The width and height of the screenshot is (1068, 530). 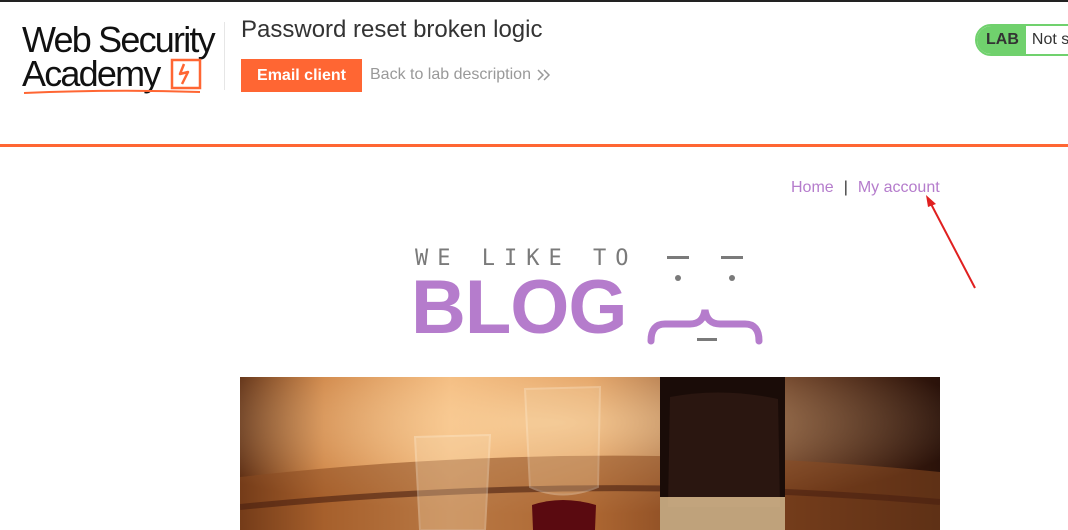 I want to click on double-chevron-right-icon, so click(x=544, y=75).